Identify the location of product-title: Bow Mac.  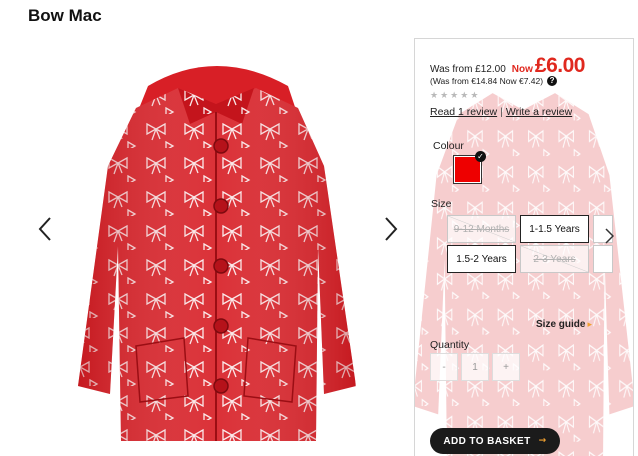
(65, 15).